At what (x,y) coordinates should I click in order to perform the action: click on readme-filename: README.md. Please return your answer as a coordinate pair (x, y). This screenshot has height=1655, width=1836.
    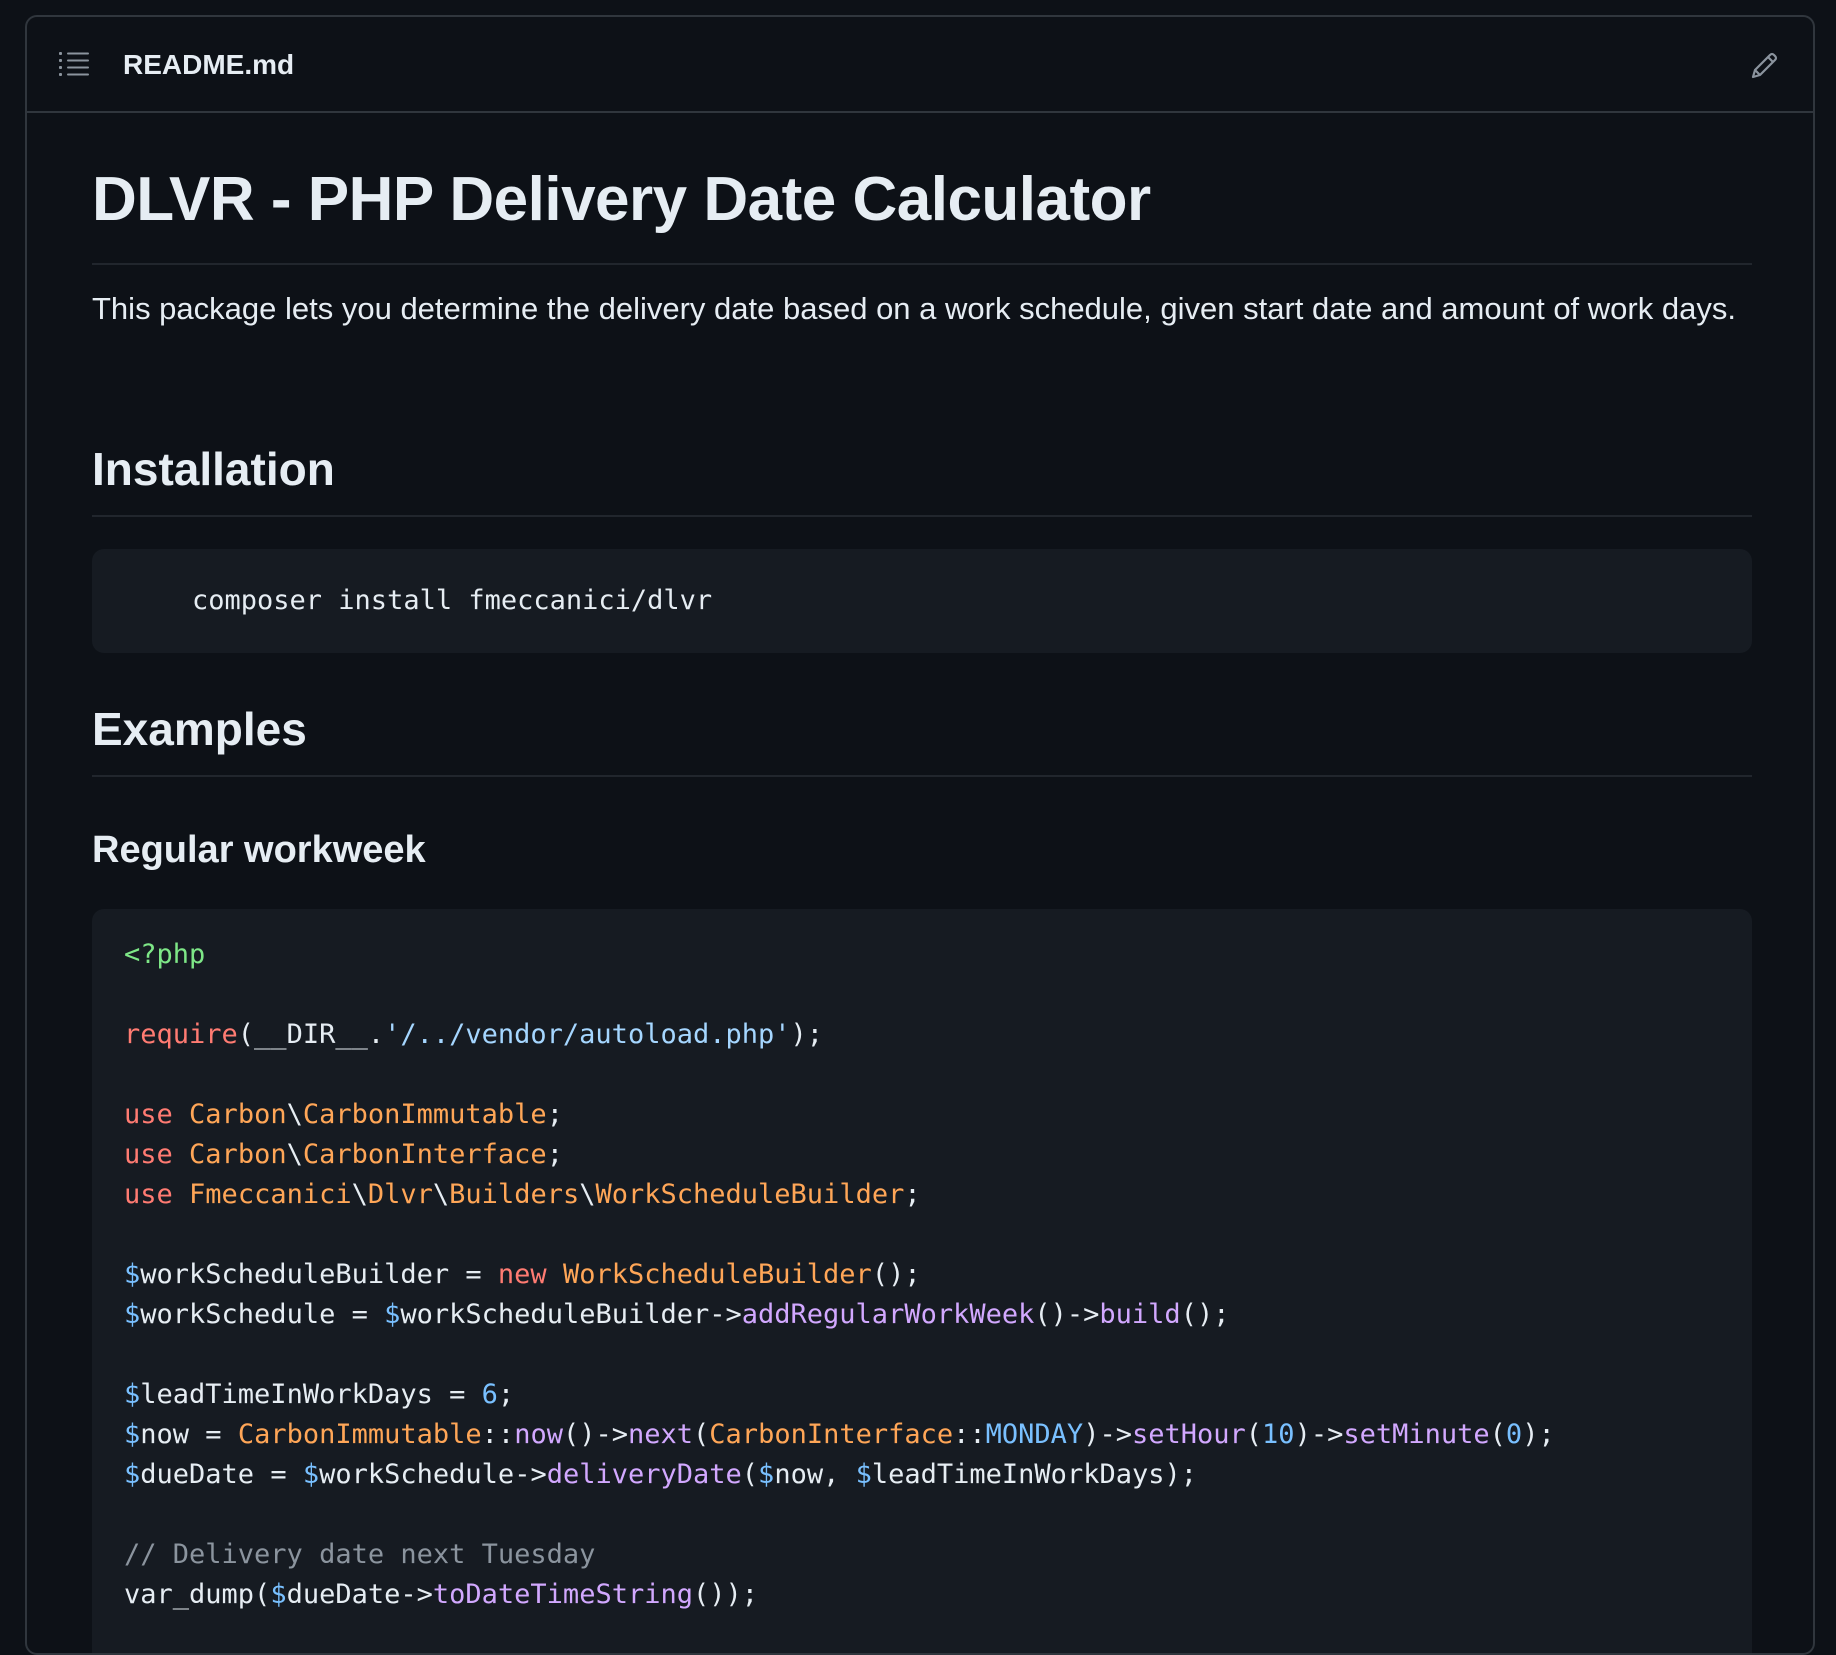
    Looking at the image, I should click on (209, 64).